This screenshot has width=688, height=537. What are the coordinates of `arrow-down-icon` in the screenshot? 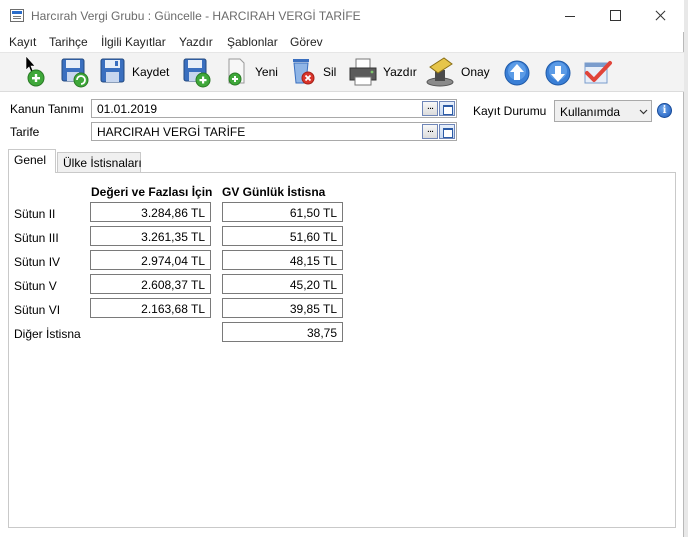 It's located at (558, 73).